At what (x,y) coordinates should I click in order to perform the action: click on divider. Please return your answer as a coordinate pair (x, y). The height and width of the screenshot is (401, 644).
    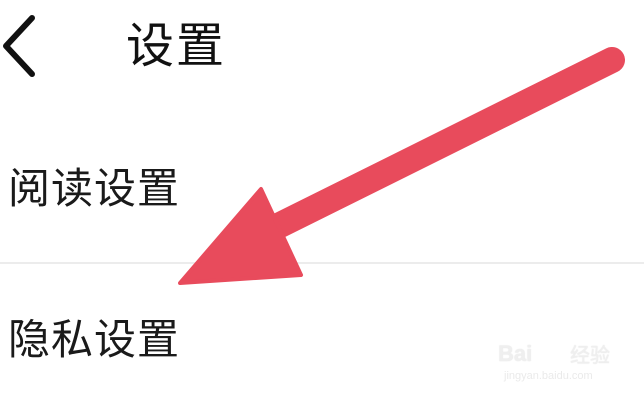
    Looking at the image, I should click on (322, 263).